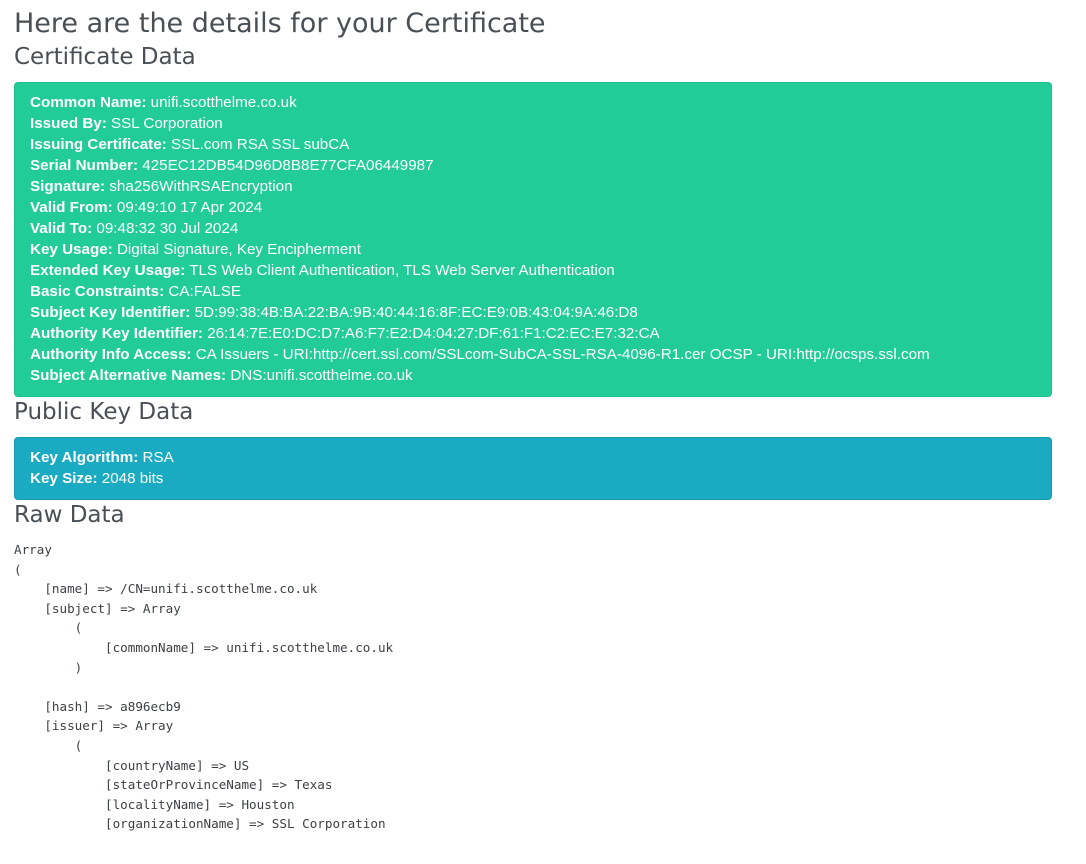  Describe the element at coordinates (258, 144) in the screenshot. I see `field-value: SSL.com RSA SSL subCA` at that location.